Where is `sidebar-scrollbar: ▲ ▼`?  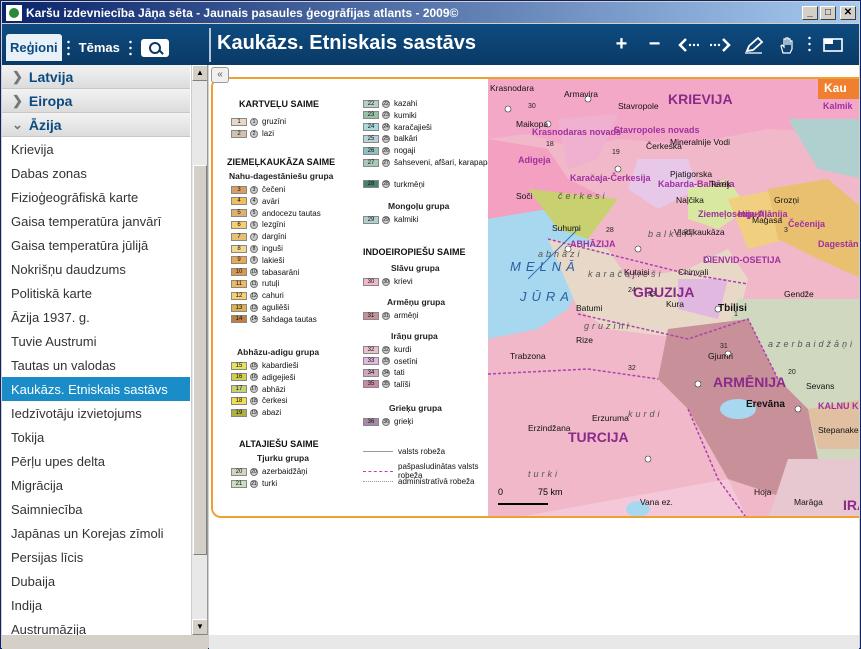 sidebar-scrollbar: ▲ ▼ is located at coordinates (199, 350).